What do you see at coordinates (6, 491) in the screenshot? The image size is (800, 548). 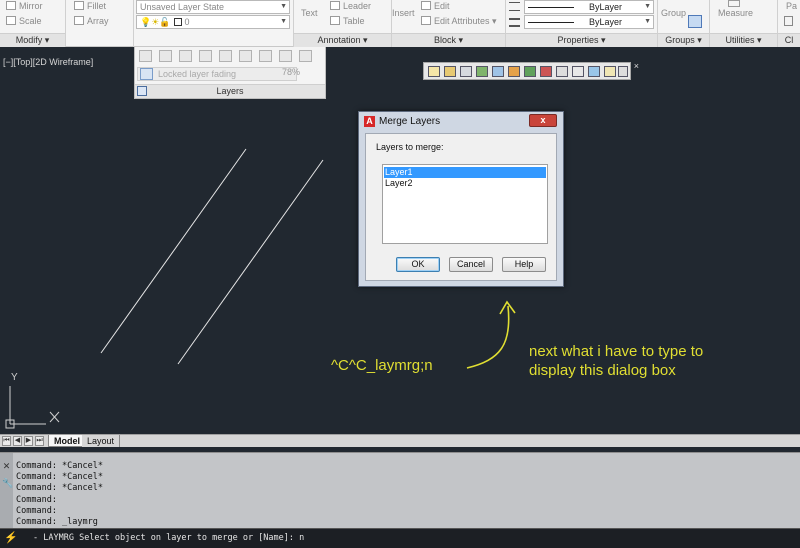 I see `command-window-grip: ✕ 🔧` at bounding box center [6, 491].